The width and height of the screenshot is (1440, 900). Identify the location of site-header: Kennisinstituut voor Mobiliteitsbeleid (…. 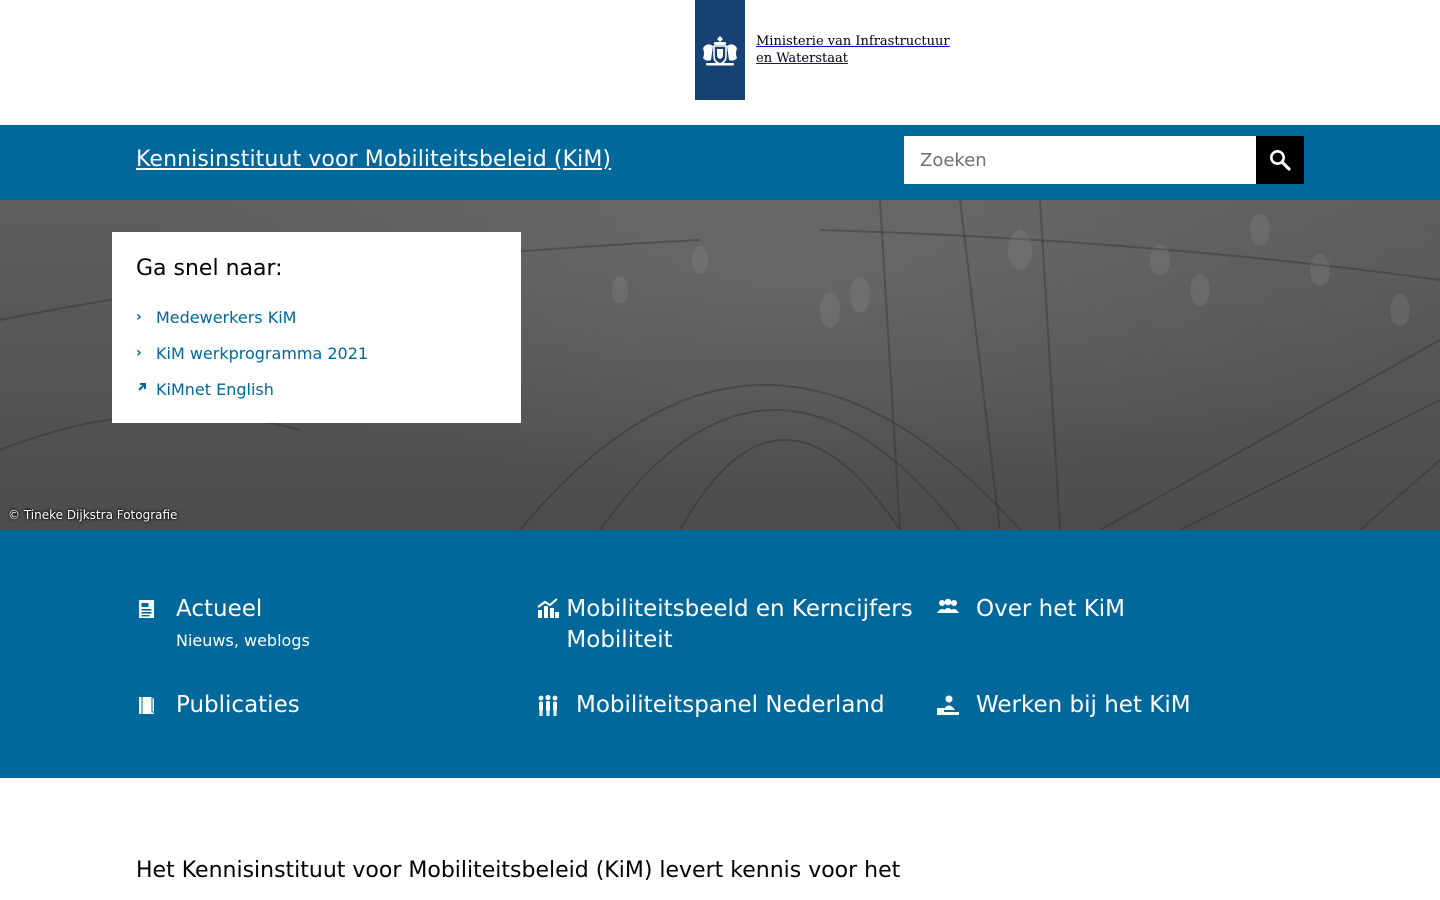
(720, 162).